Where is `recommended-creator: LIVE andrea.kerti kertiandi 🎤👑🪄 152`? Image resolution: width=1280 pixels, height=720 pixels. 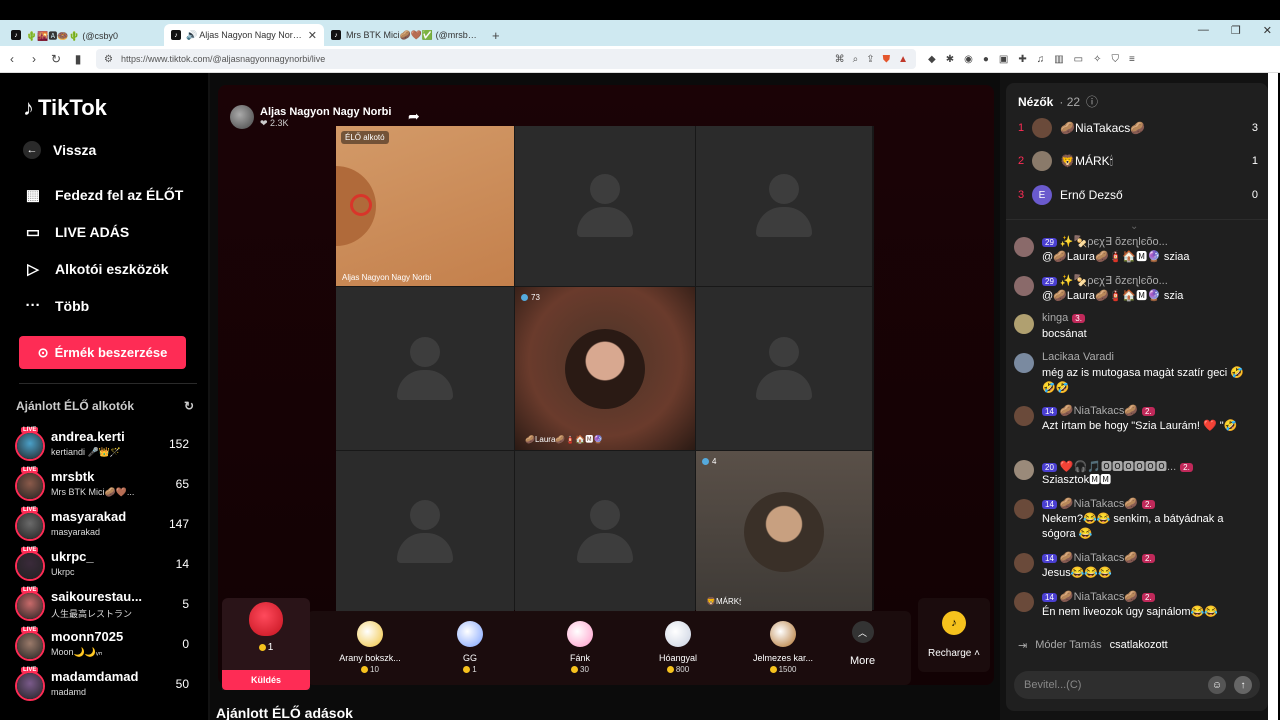 recommended-creator: LIVE andrea.kerti kertiandi 🎤👑🪄 152 is located at coordinates (105, 445).